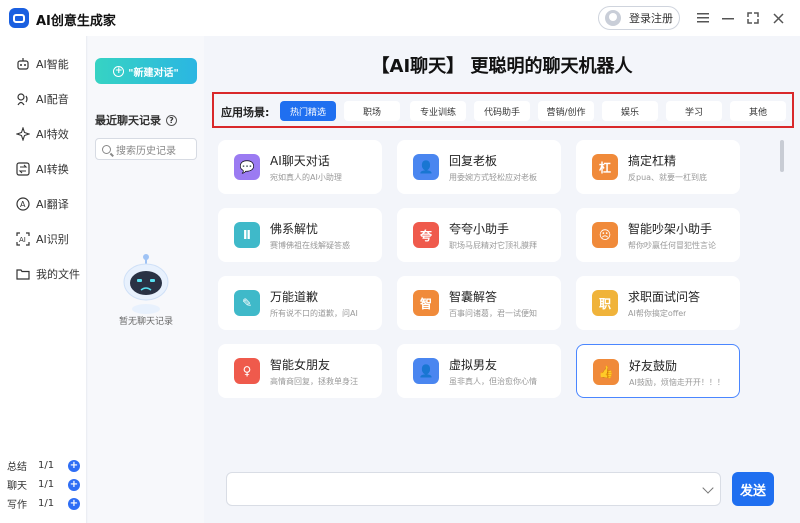 The image size is (800, 523). What do you see at coordinates (294, 229) in the screenshot?
I see `card-title: 佛系解忧` at bounding box center [294, 229].